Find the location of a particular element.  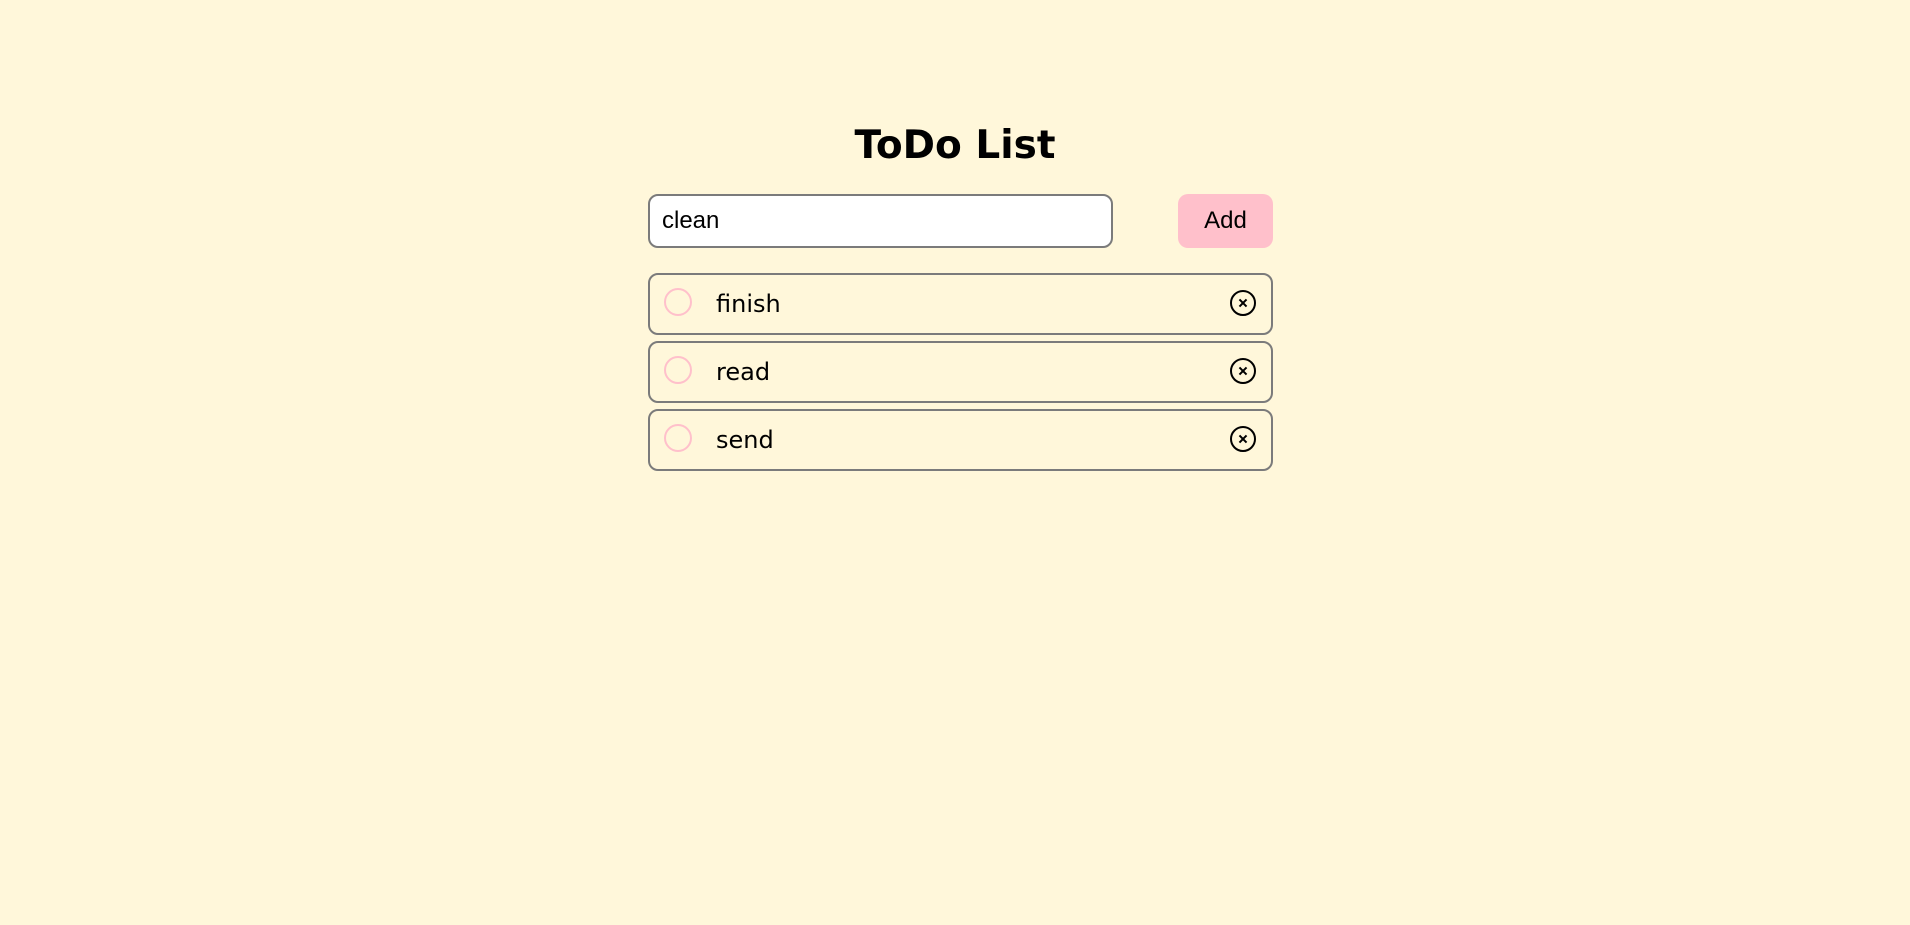

todo-input is located at coordinates (880, 221).